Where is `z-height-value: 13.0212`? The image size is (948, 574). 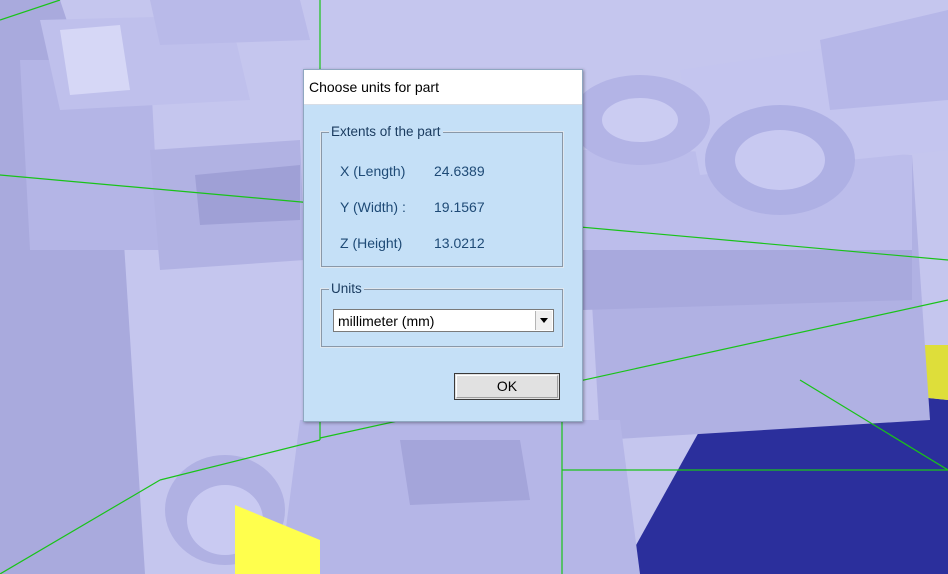 z-height-value: 13.0212 is located at coordinates (459, 243).